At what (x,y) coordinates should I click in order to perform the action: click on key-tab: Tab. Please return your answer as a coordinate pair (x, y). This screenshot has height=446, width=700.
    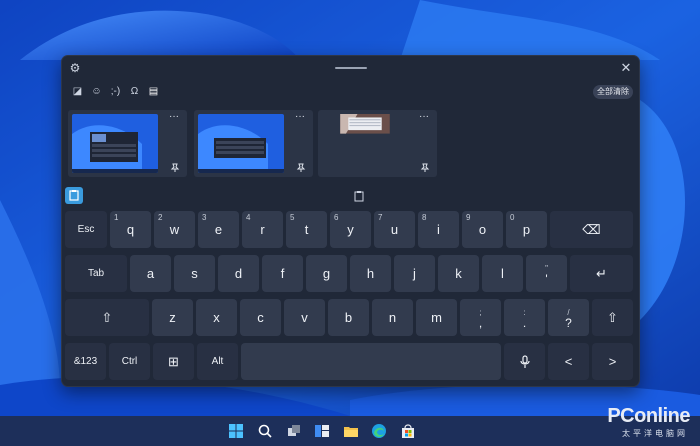
    Looking at the image, I should click on (96, 273).